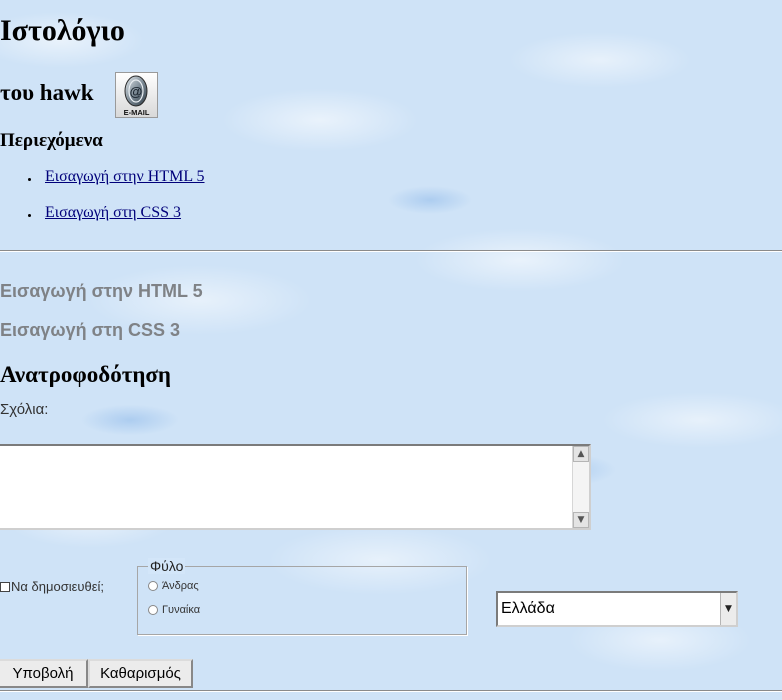 The height and width of the screenshot is (700, 782). I want to click on publish-option: Να δημοσιευθεί;, so click(52, 586).